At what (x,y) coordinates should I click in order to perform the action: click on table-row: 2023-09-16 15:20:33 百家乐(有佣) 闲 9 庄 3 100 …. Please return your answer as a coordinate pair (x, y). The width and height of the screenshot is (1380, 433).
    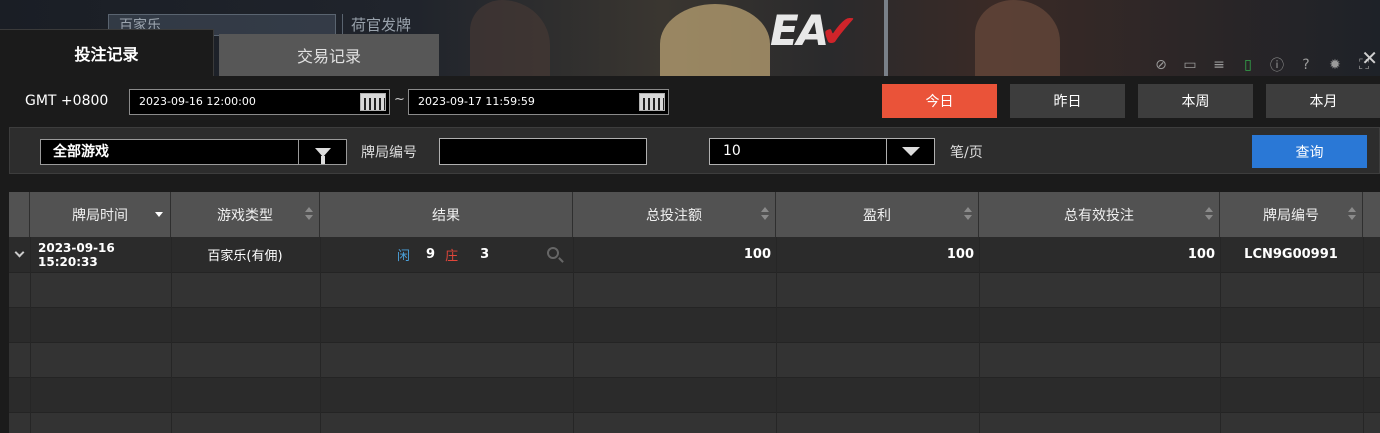
    Looking at the image, I should click on (694, 254).